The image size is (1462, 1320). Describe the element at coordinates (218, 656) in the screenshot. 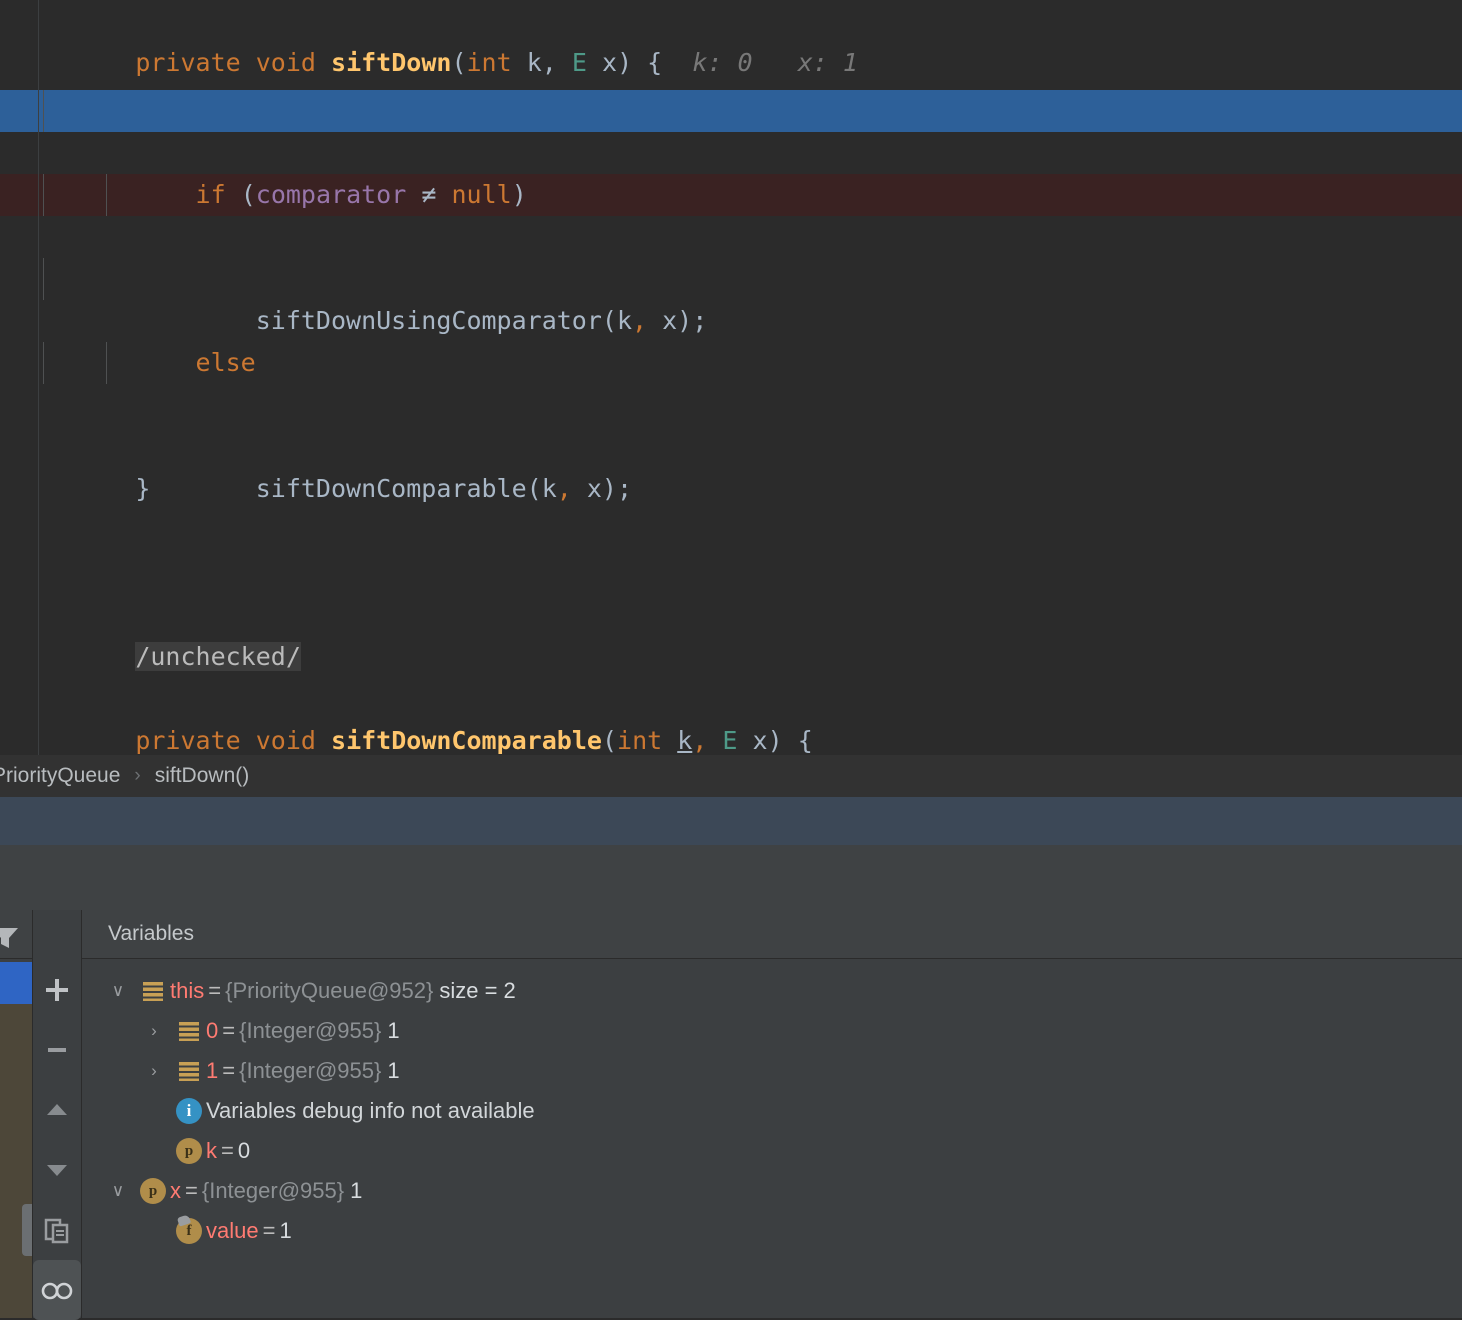

I see `unchecked-annotation: /unchecked/` at that location.